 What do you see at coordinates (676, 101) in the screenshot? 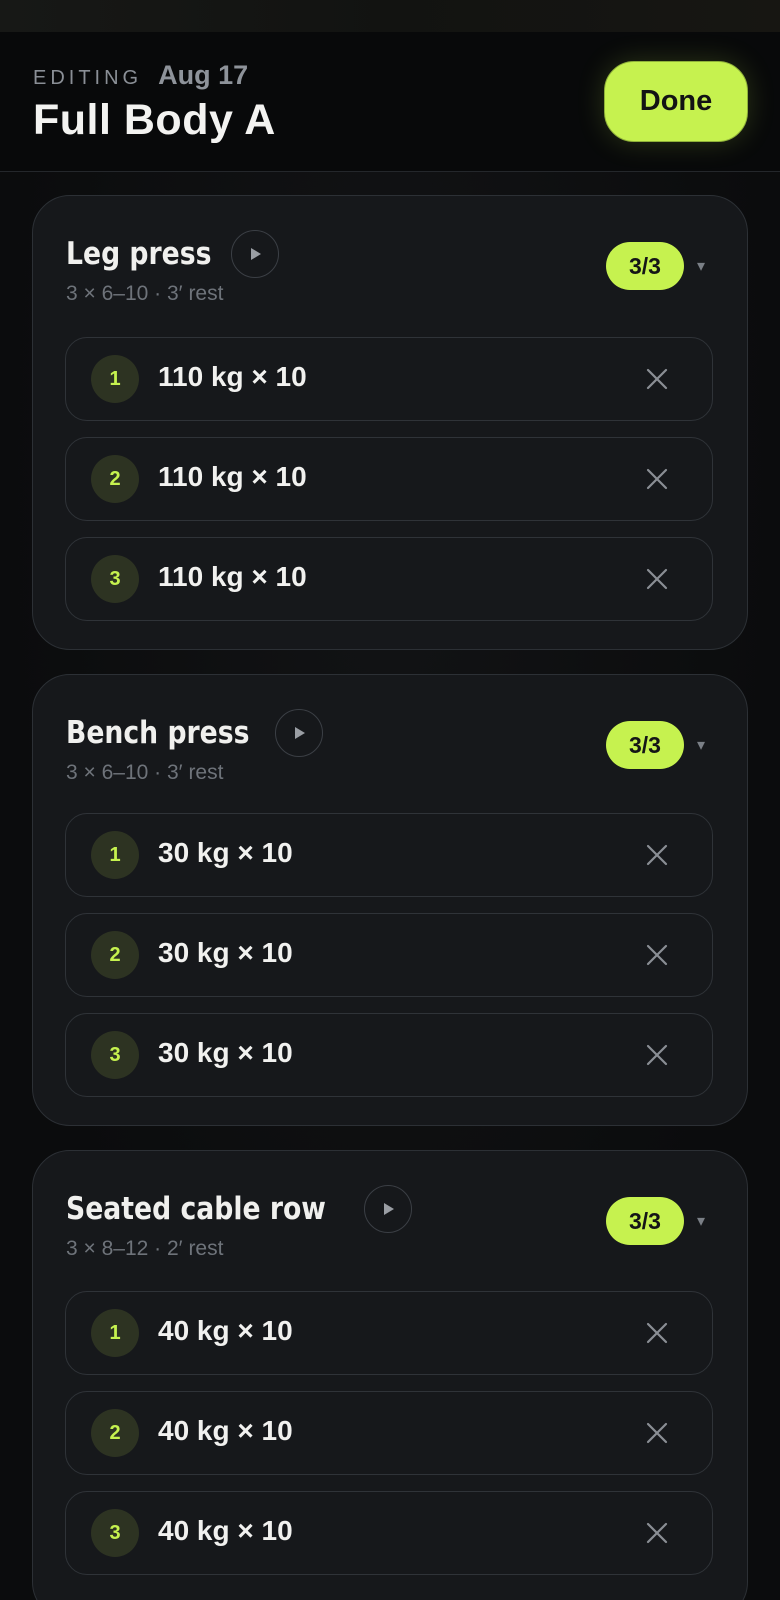
I see `done-button: Done` at bounding box center [676, 101].